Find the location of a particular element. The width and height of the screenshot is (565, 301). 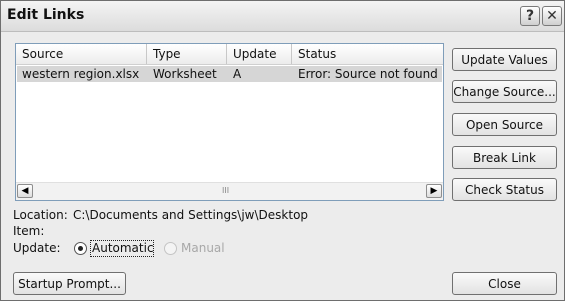

update-label: Update: is located at coordinates (37, 248).